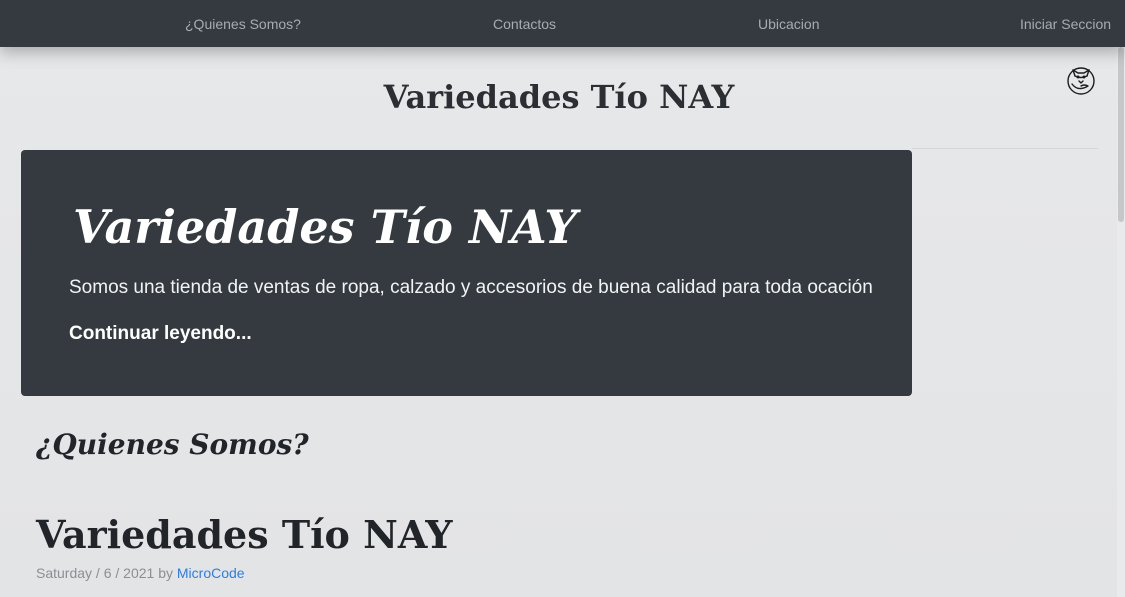  What do you see at coordinates (1065, 24) in the screenshot?
I see `nav-link-iniciar-seccion: Iniciar Seccion` at bounding box center [1065, 24].